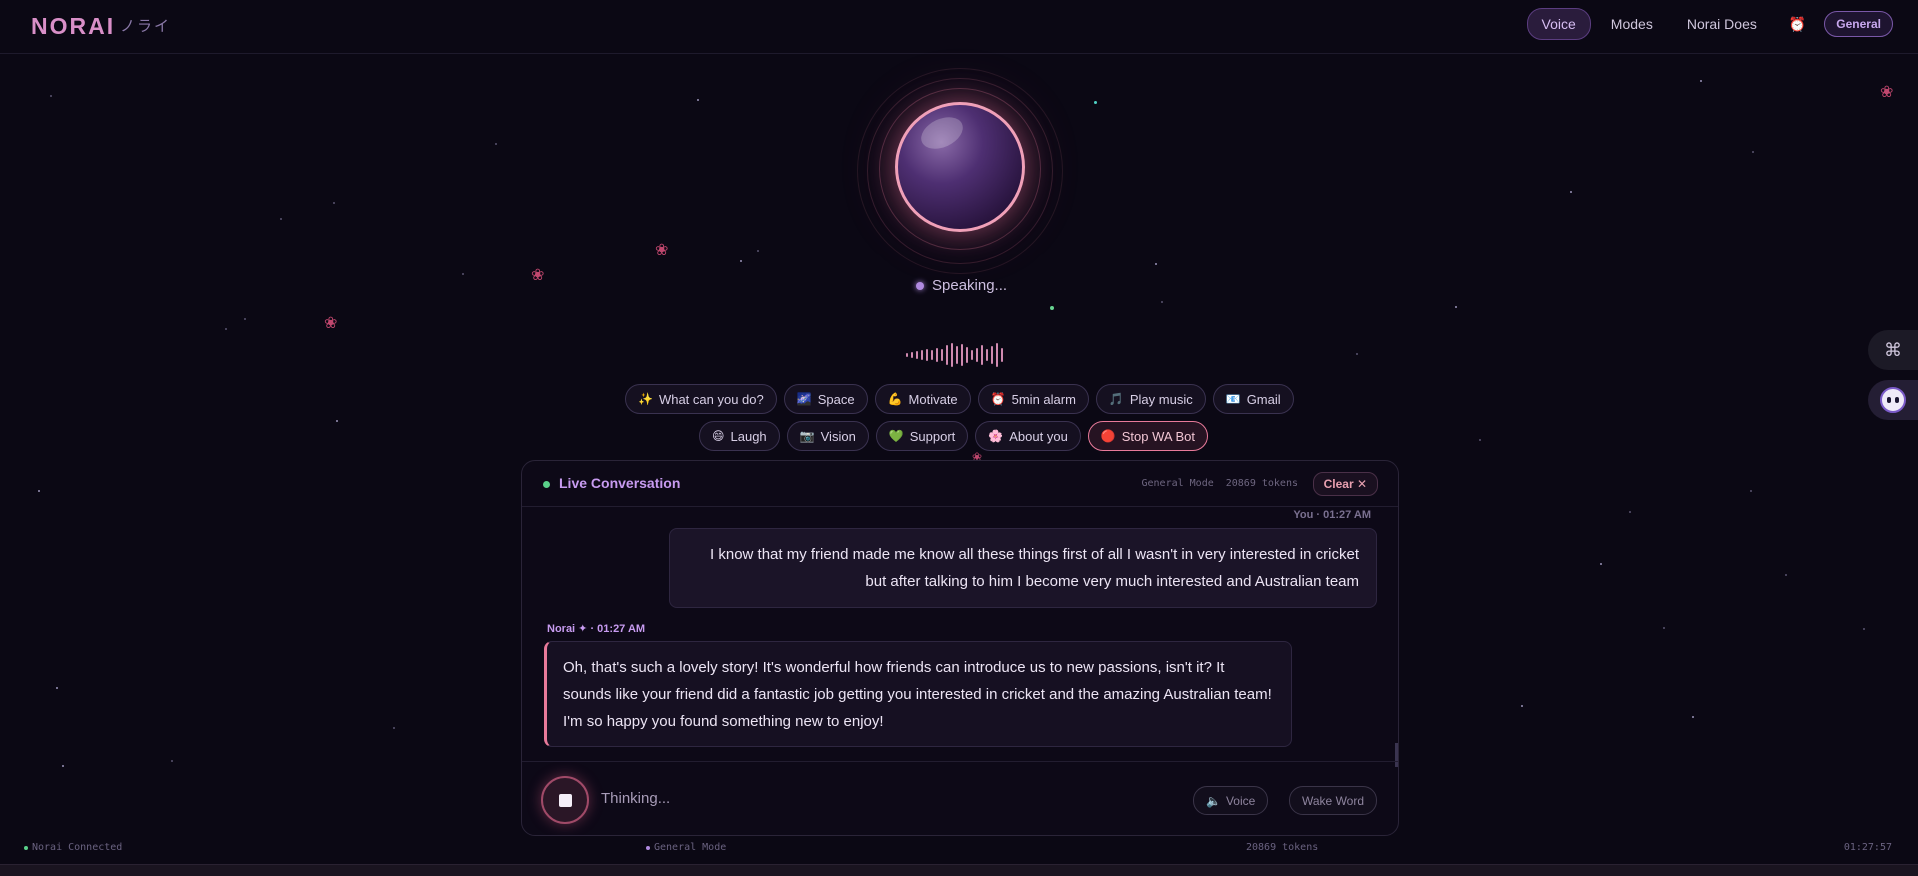 The image size is (1918, 876). Describe the element at coordinates (1858, 24) in the screenshot. I see `mode-badge: General` at that location.